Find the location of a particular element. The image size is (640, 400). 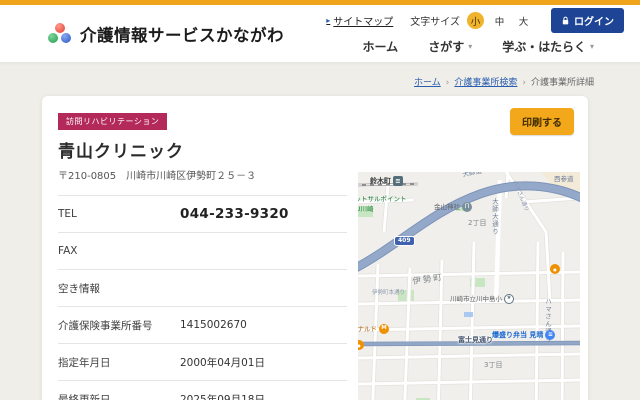

nav-home: ホーム is located at coordinates (381, 46).